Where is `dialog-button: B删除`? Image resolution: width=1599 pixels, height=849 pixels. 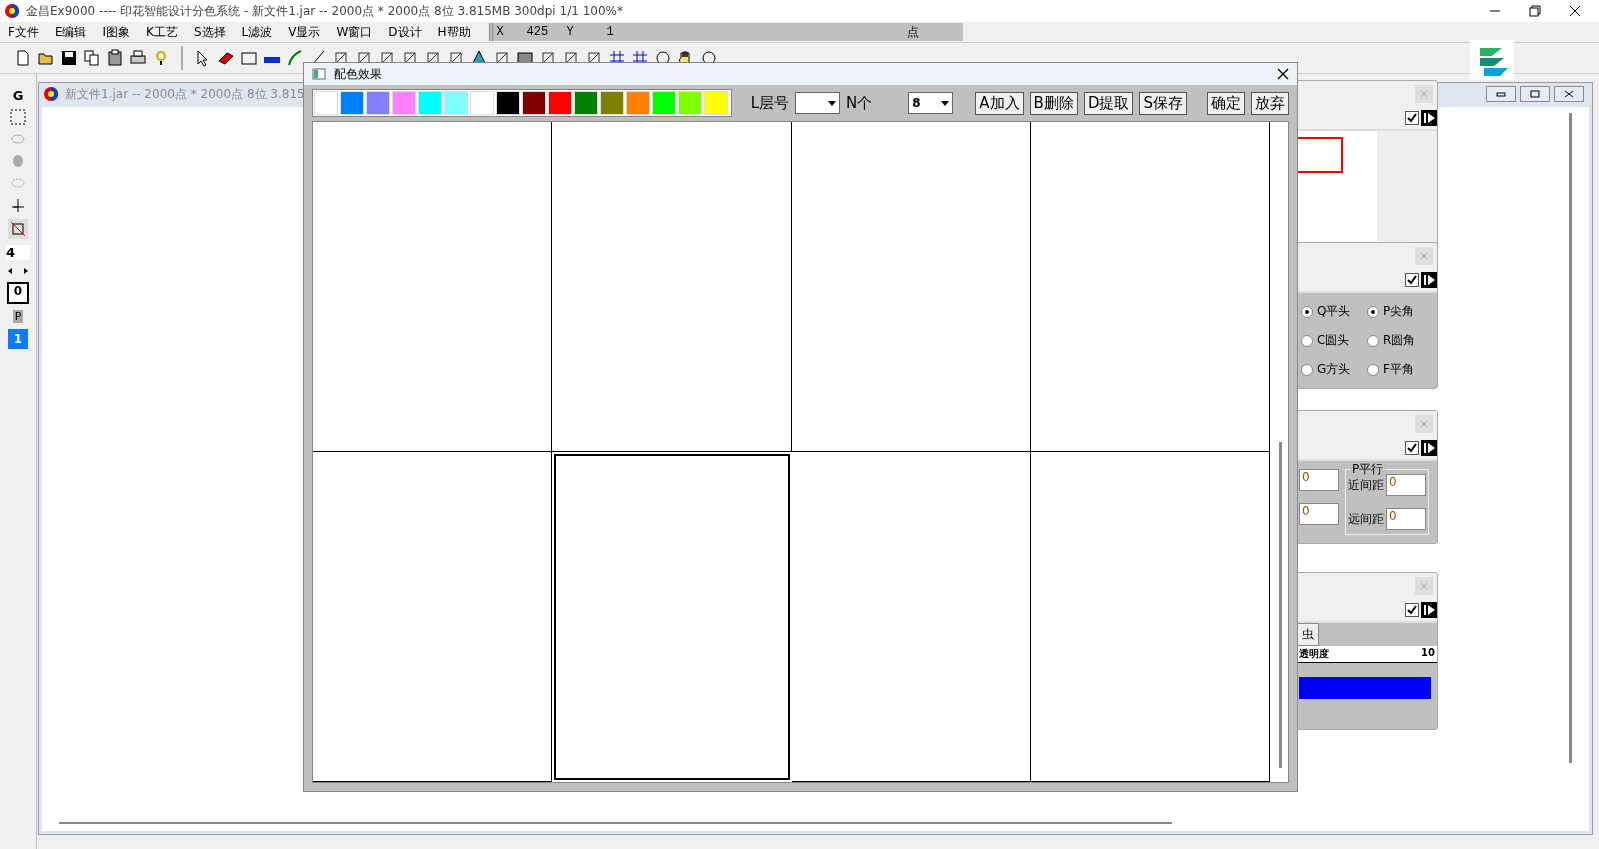 dialog-button: B删除 is located at coordinates (1053, 103).